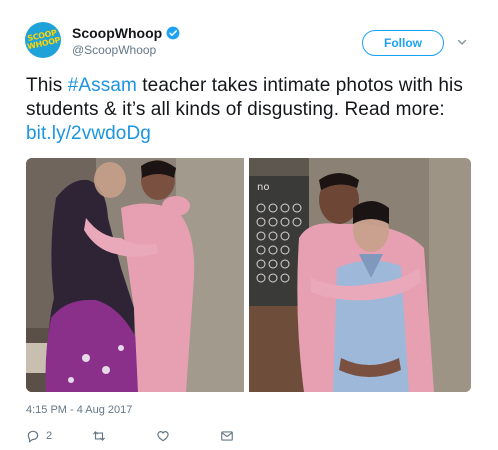 This screenshot has height=450, width=498. I want to click on tweet-timestamp: 4:15 PM - 4 Aug 2017, so click(79, 410).